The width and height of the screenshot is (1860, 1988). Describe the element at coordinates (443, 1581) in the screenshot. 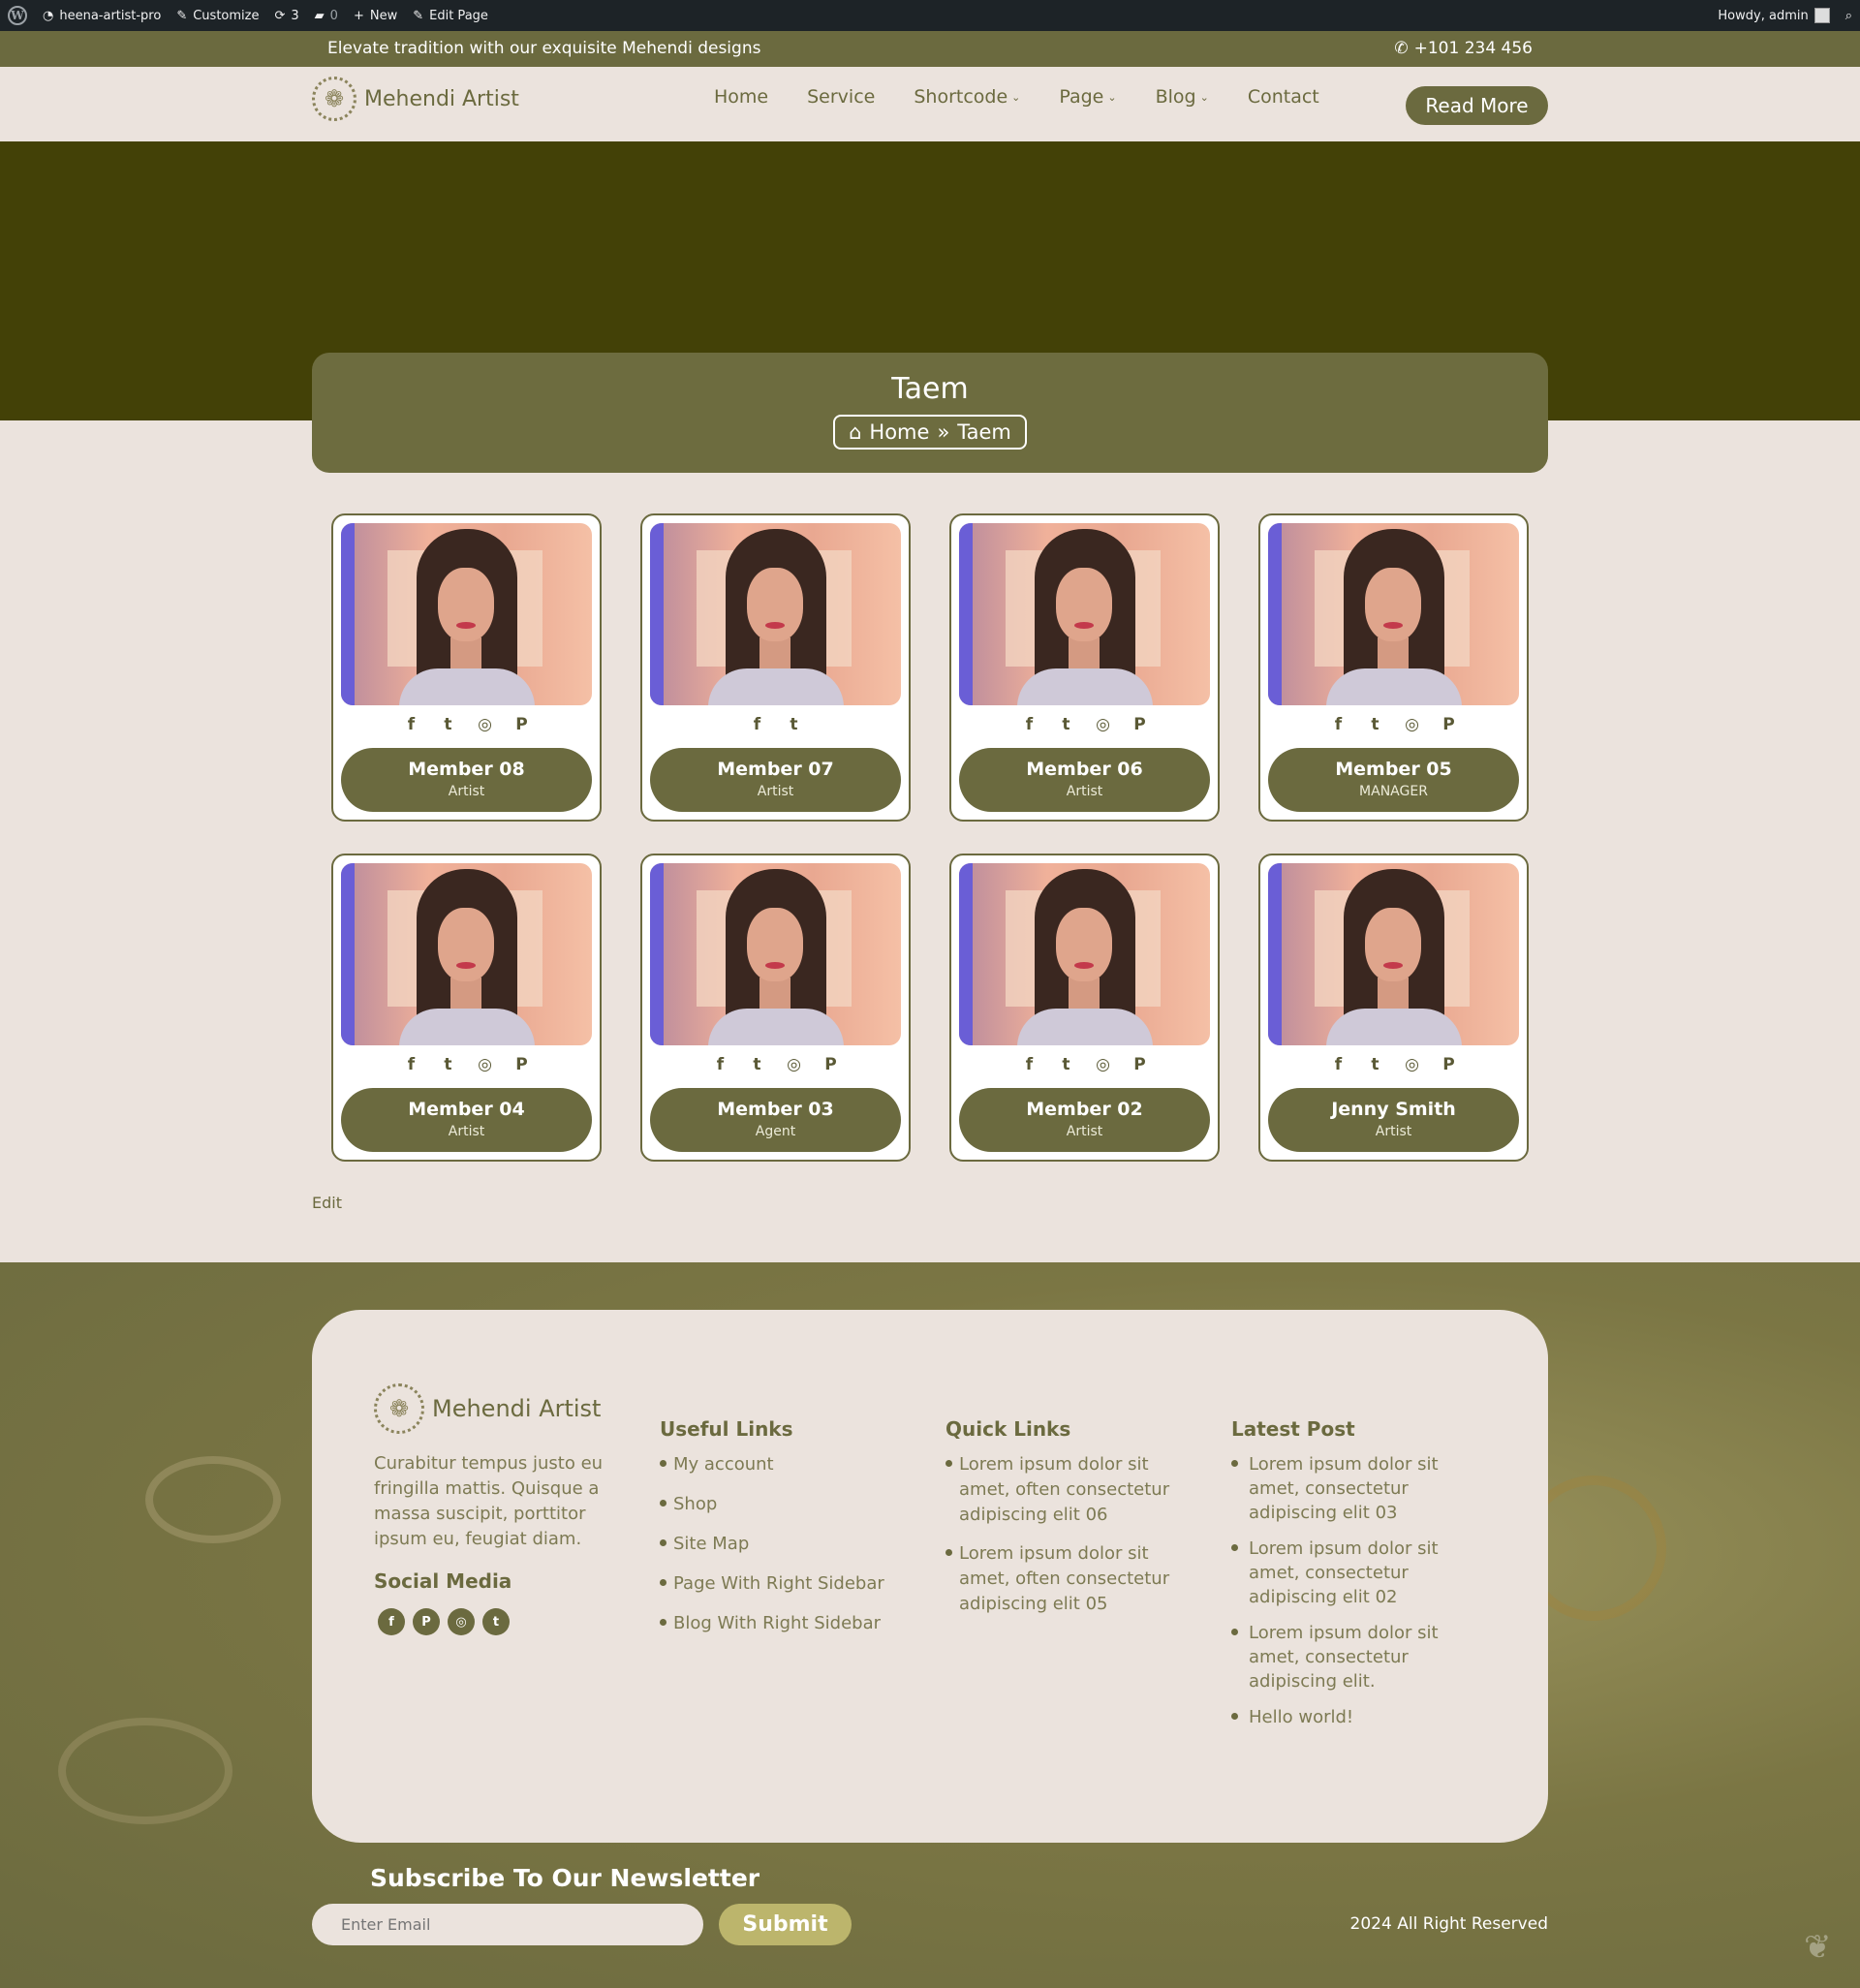

I see `social-media-heading: Social Media` at that location.